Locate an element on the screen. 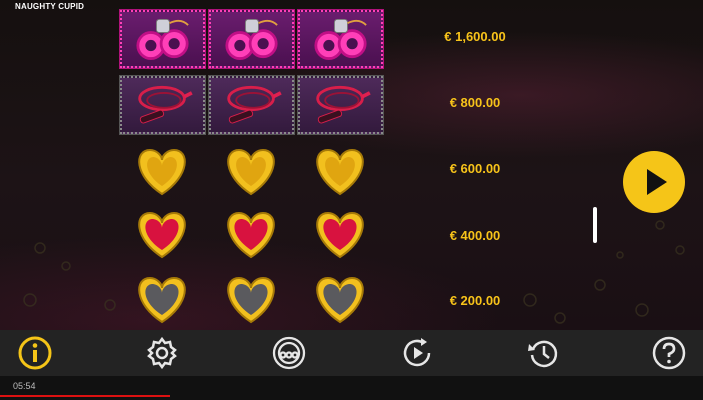 The height and width of the screenshot is (400, 703). play-button is located at coordinates (654, 182).